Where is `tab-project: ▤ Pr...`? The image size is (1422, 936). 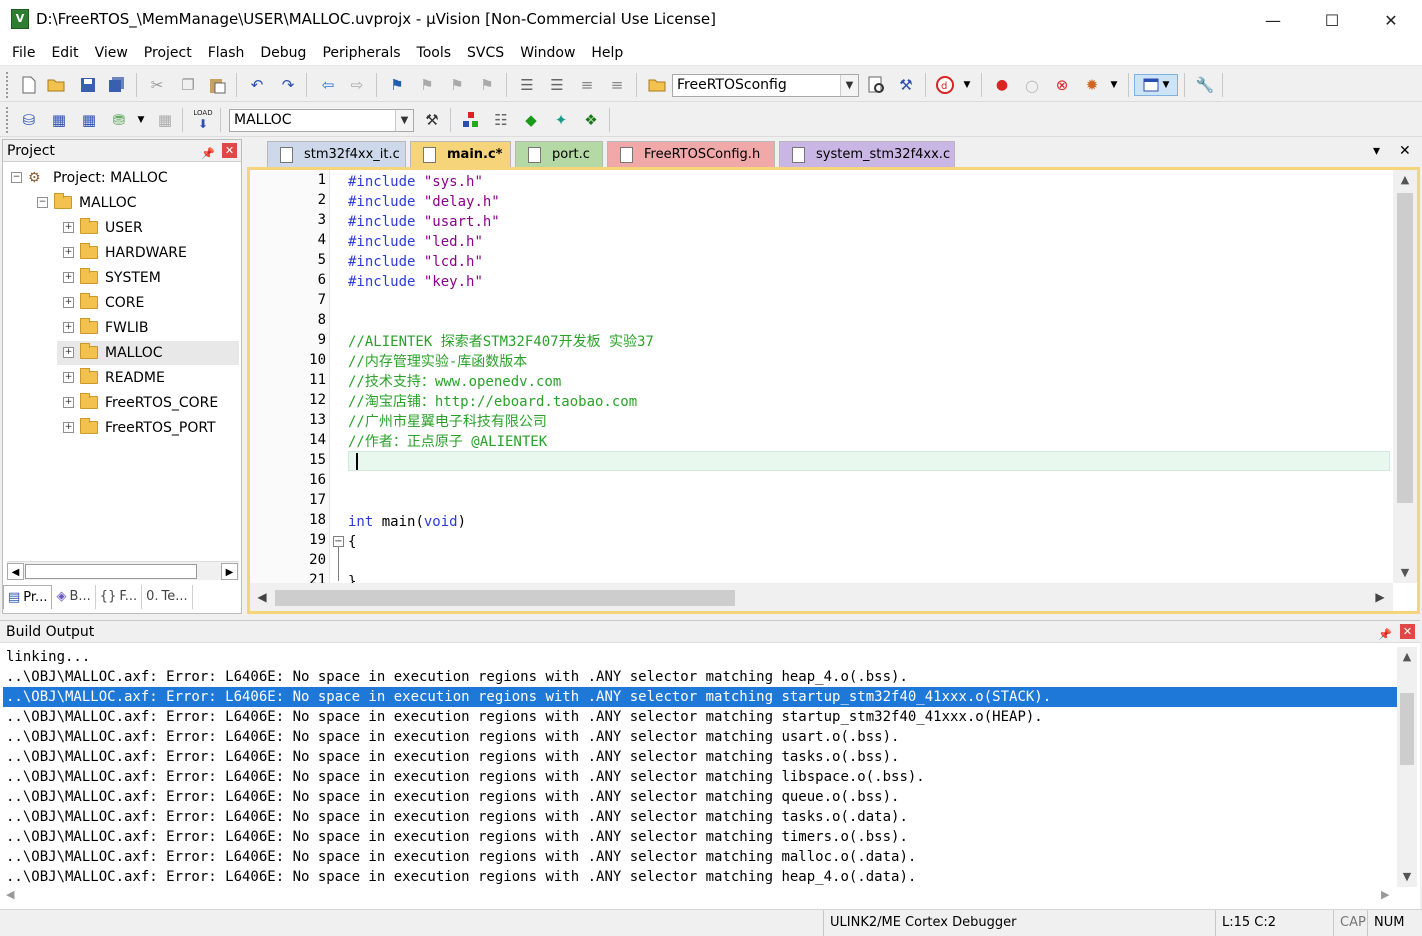
tab-project: ▤ Pr... is located at coordinates (28, 597).